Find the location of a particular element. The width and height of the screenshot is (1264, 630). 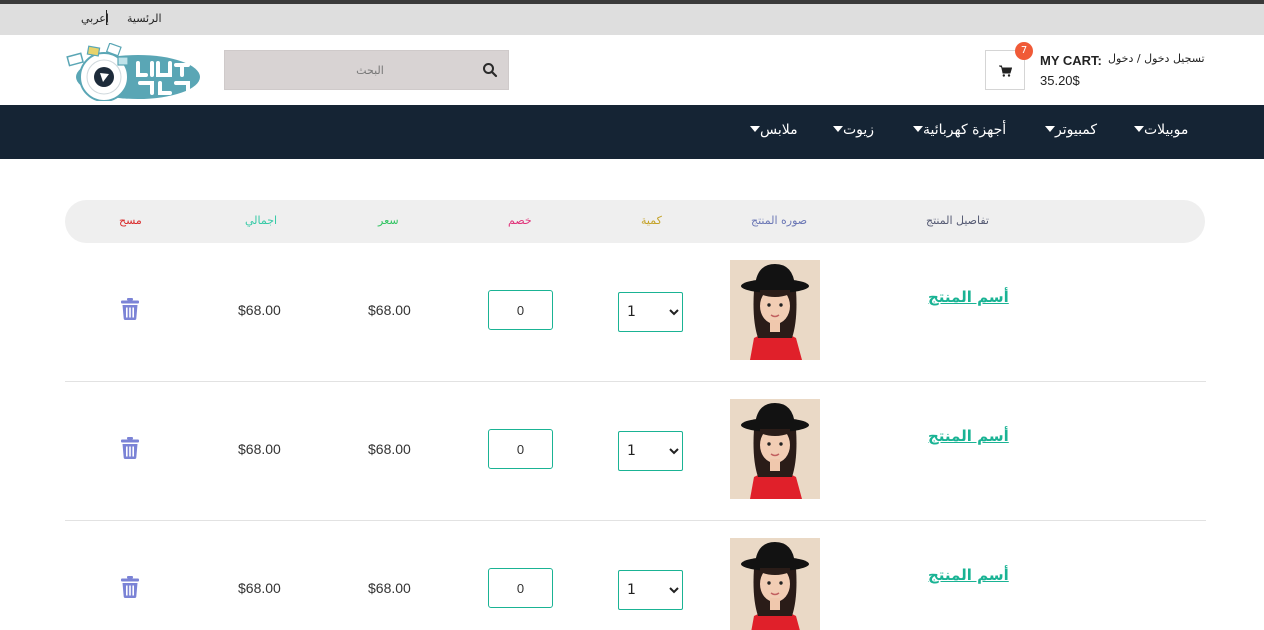

language-link: إعربي is located at coordinates (95, 18).